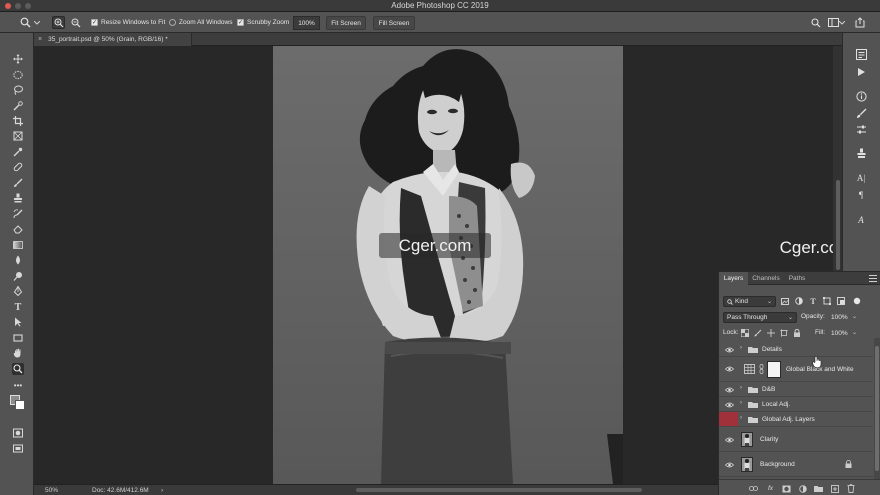 The height and width of the screenshot is (495, 880). I want to click on layers-scrollbar, so click(877, 408).